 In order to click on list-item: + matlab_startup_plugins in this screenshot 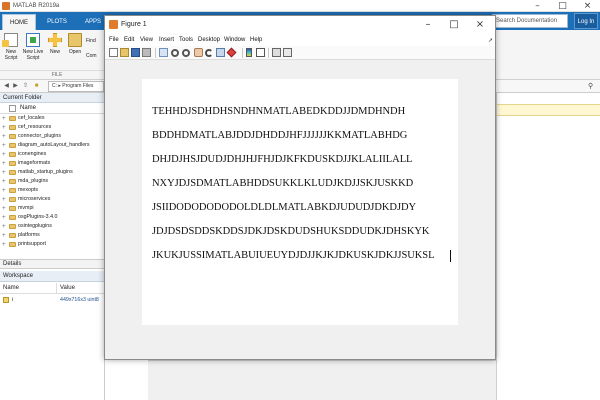, I will do `click(52, 172)`.